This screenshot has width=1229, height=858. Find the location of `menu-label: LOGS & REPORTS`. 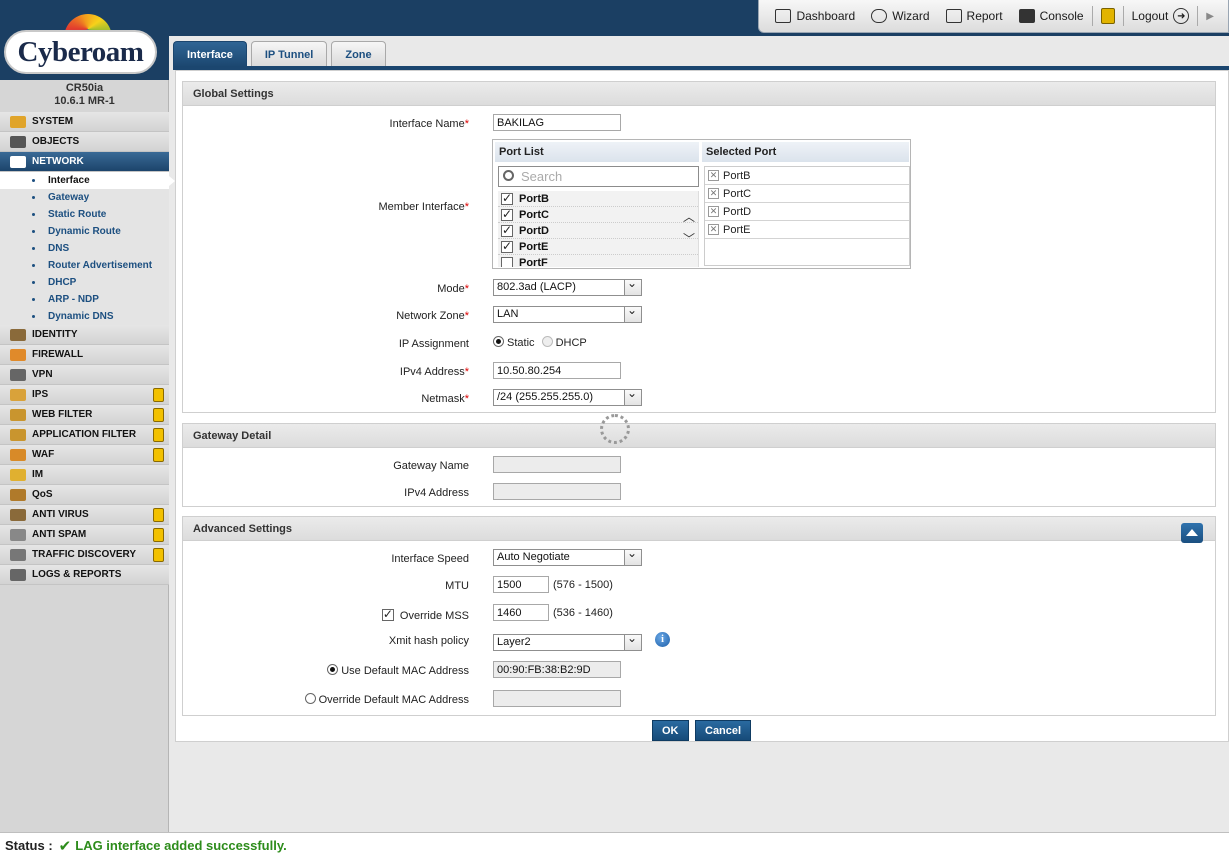

menu-label: LOGS & REPORTS is located at coordinates (77, 574).